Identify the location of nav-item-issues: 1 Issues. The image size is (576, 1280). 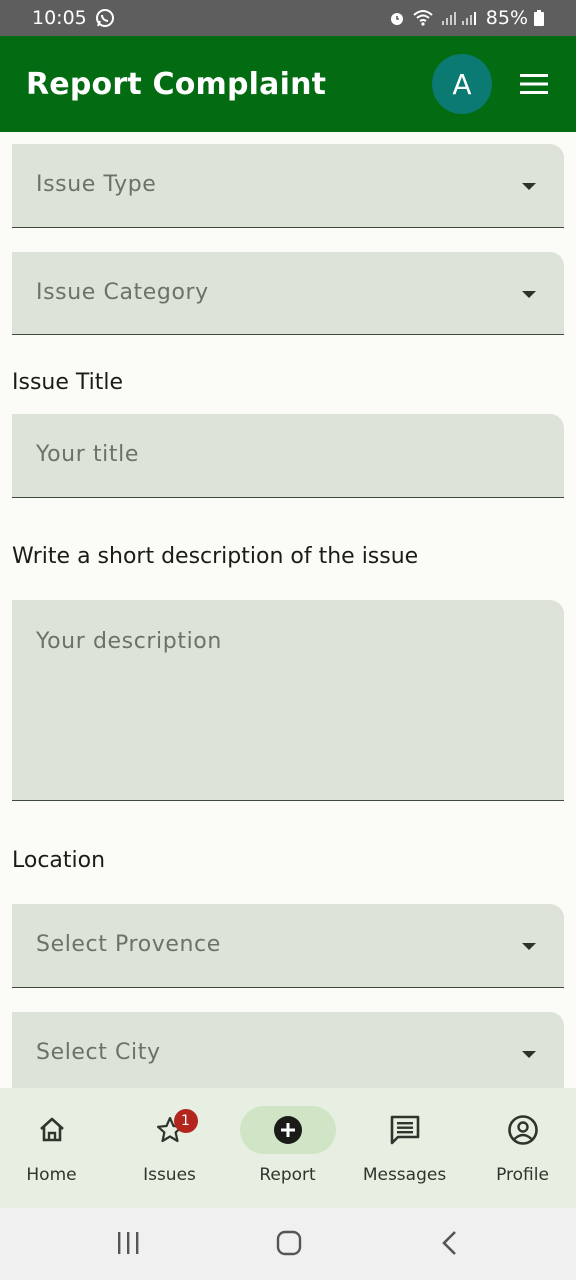
(169, 1148).